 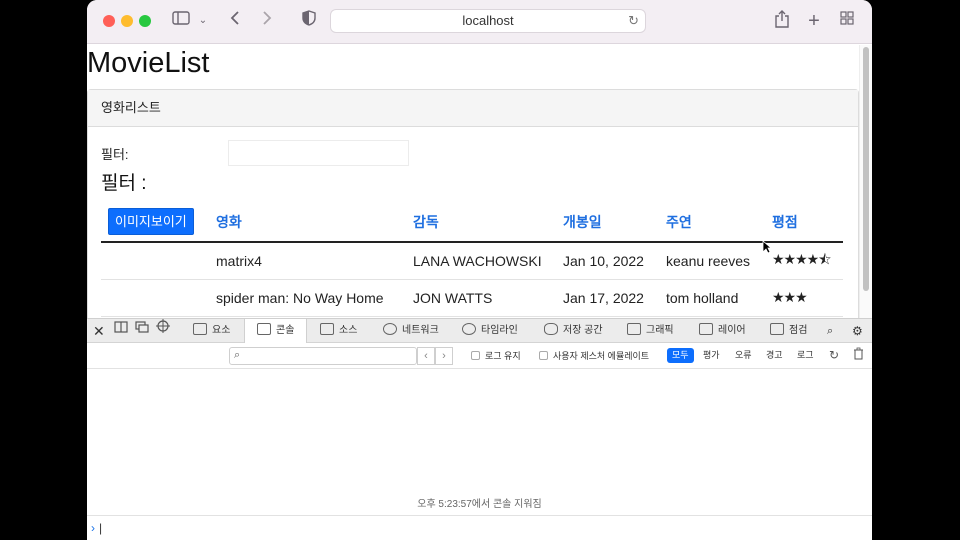 I want to click on share-icon, so click(x=782, y=21).